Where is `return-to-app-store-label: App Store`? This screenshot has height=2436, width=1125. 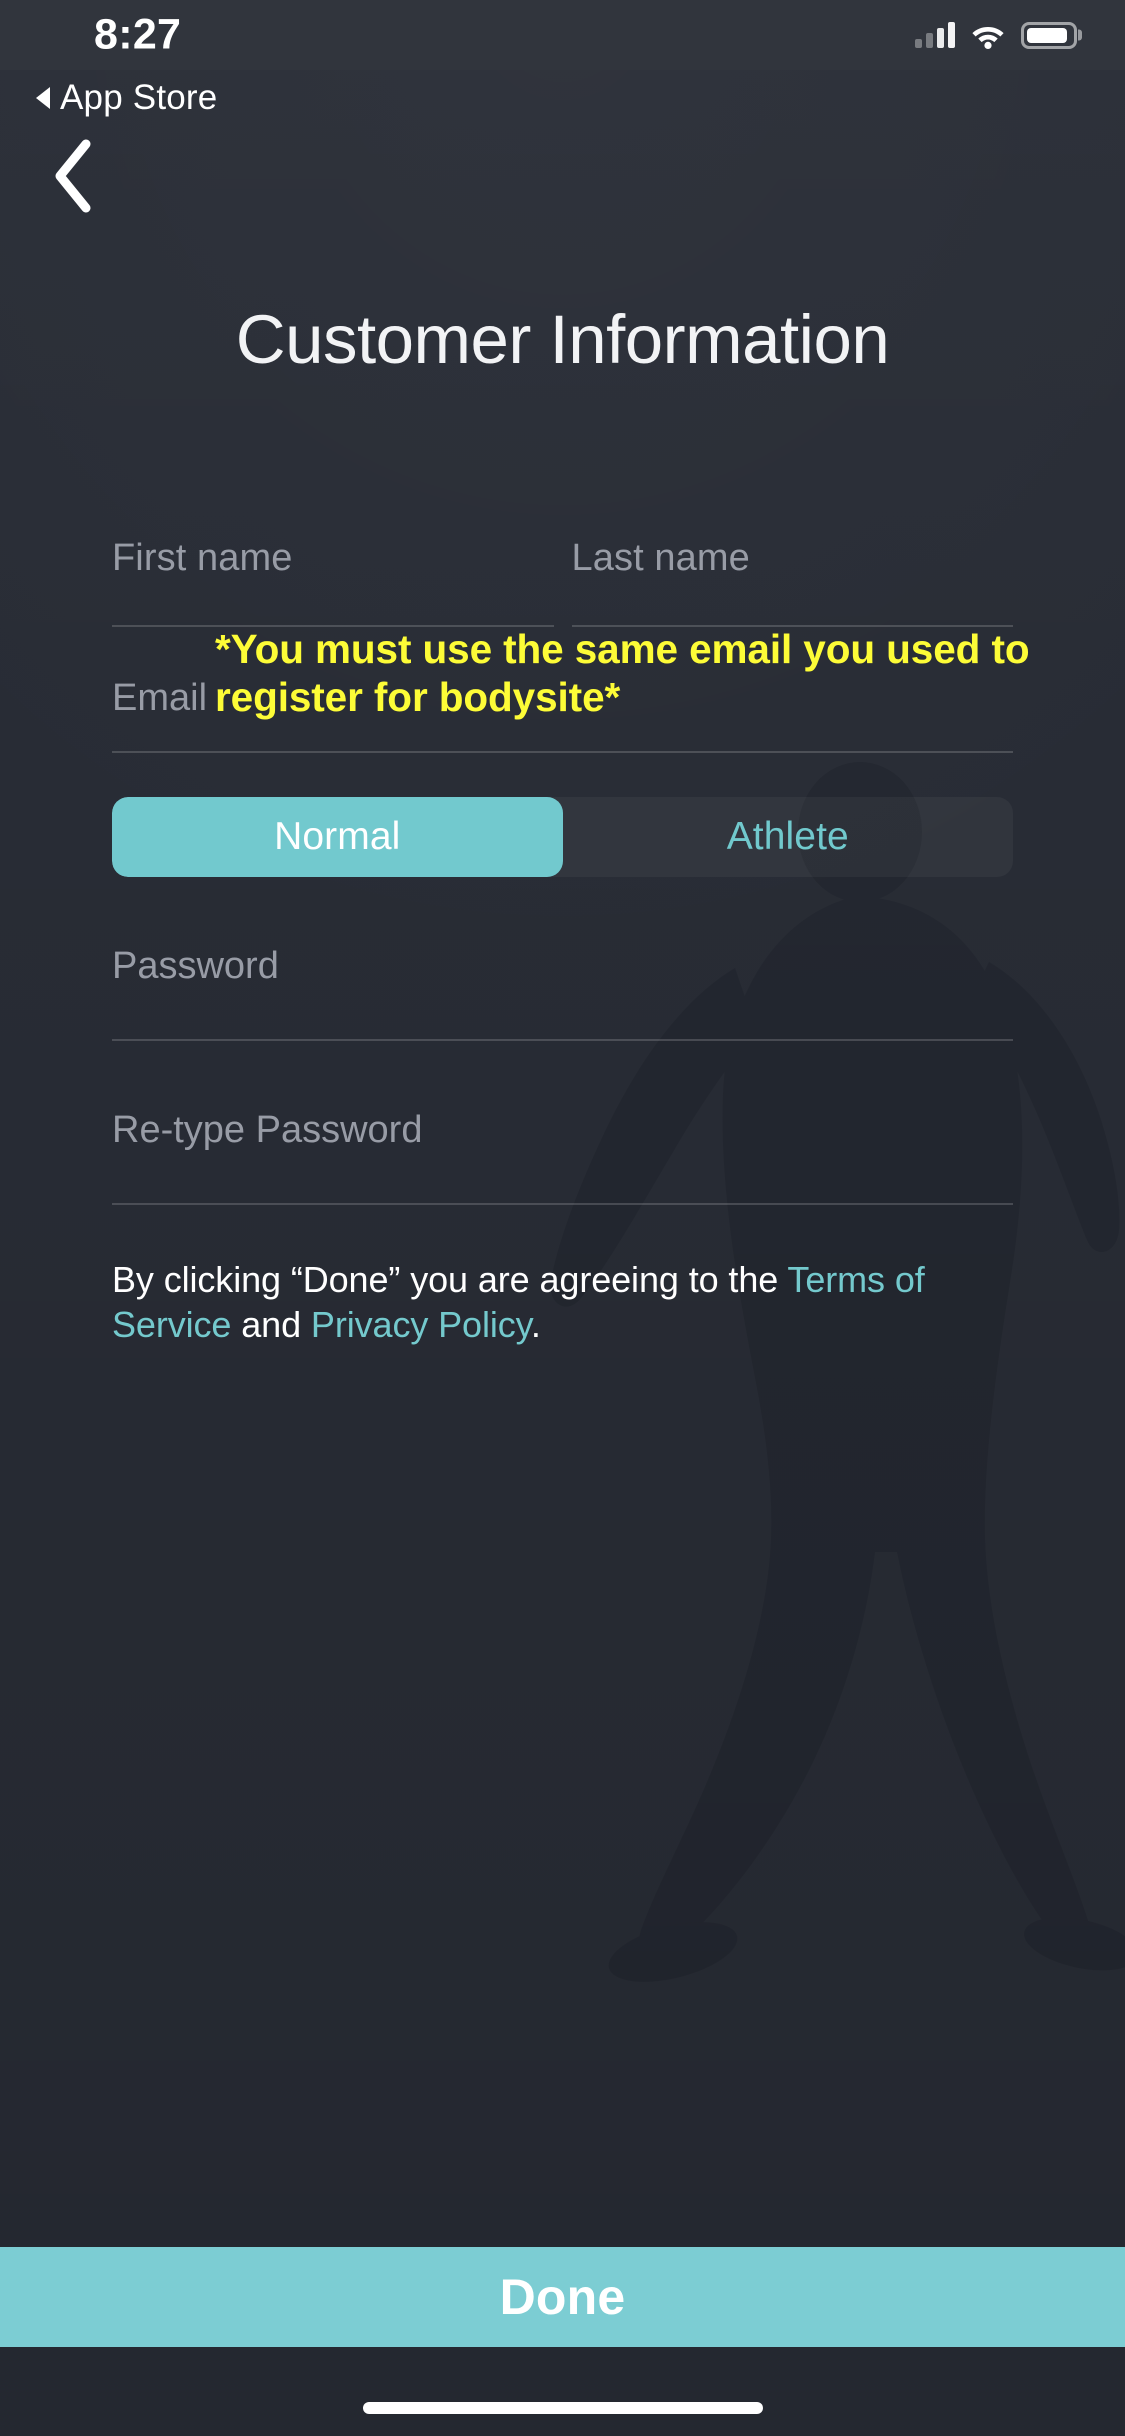
return-to-app-store-label: App Store is located at coordinates (139, 97).